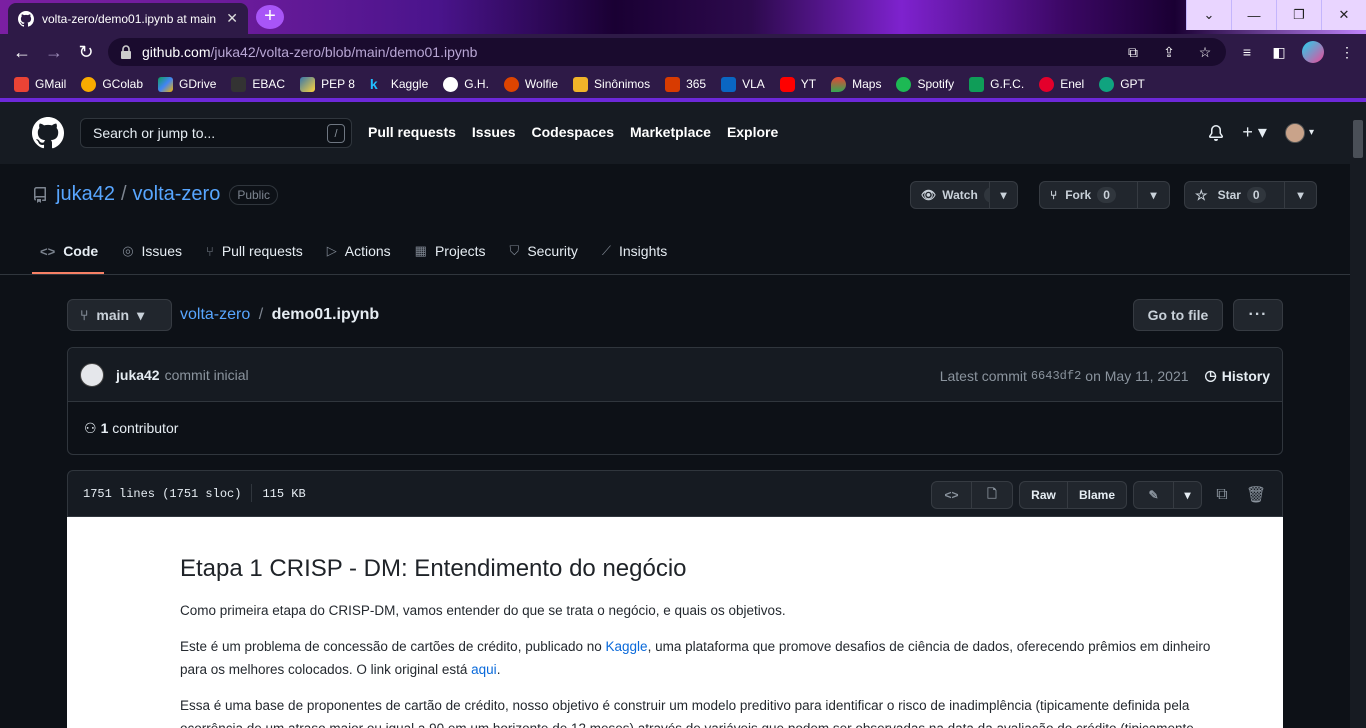 The height and width of the screenshot is (728, 1366). What do you see at coordinates (856, 84) in the screenshot?
I see `bookmark-maps: Maps` at bounding box center [856, 84].